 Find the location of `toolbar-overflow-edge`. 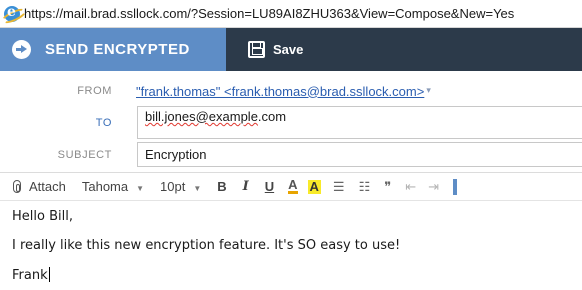

toolbar-overflow-edge is located at coordinates (455, 186).